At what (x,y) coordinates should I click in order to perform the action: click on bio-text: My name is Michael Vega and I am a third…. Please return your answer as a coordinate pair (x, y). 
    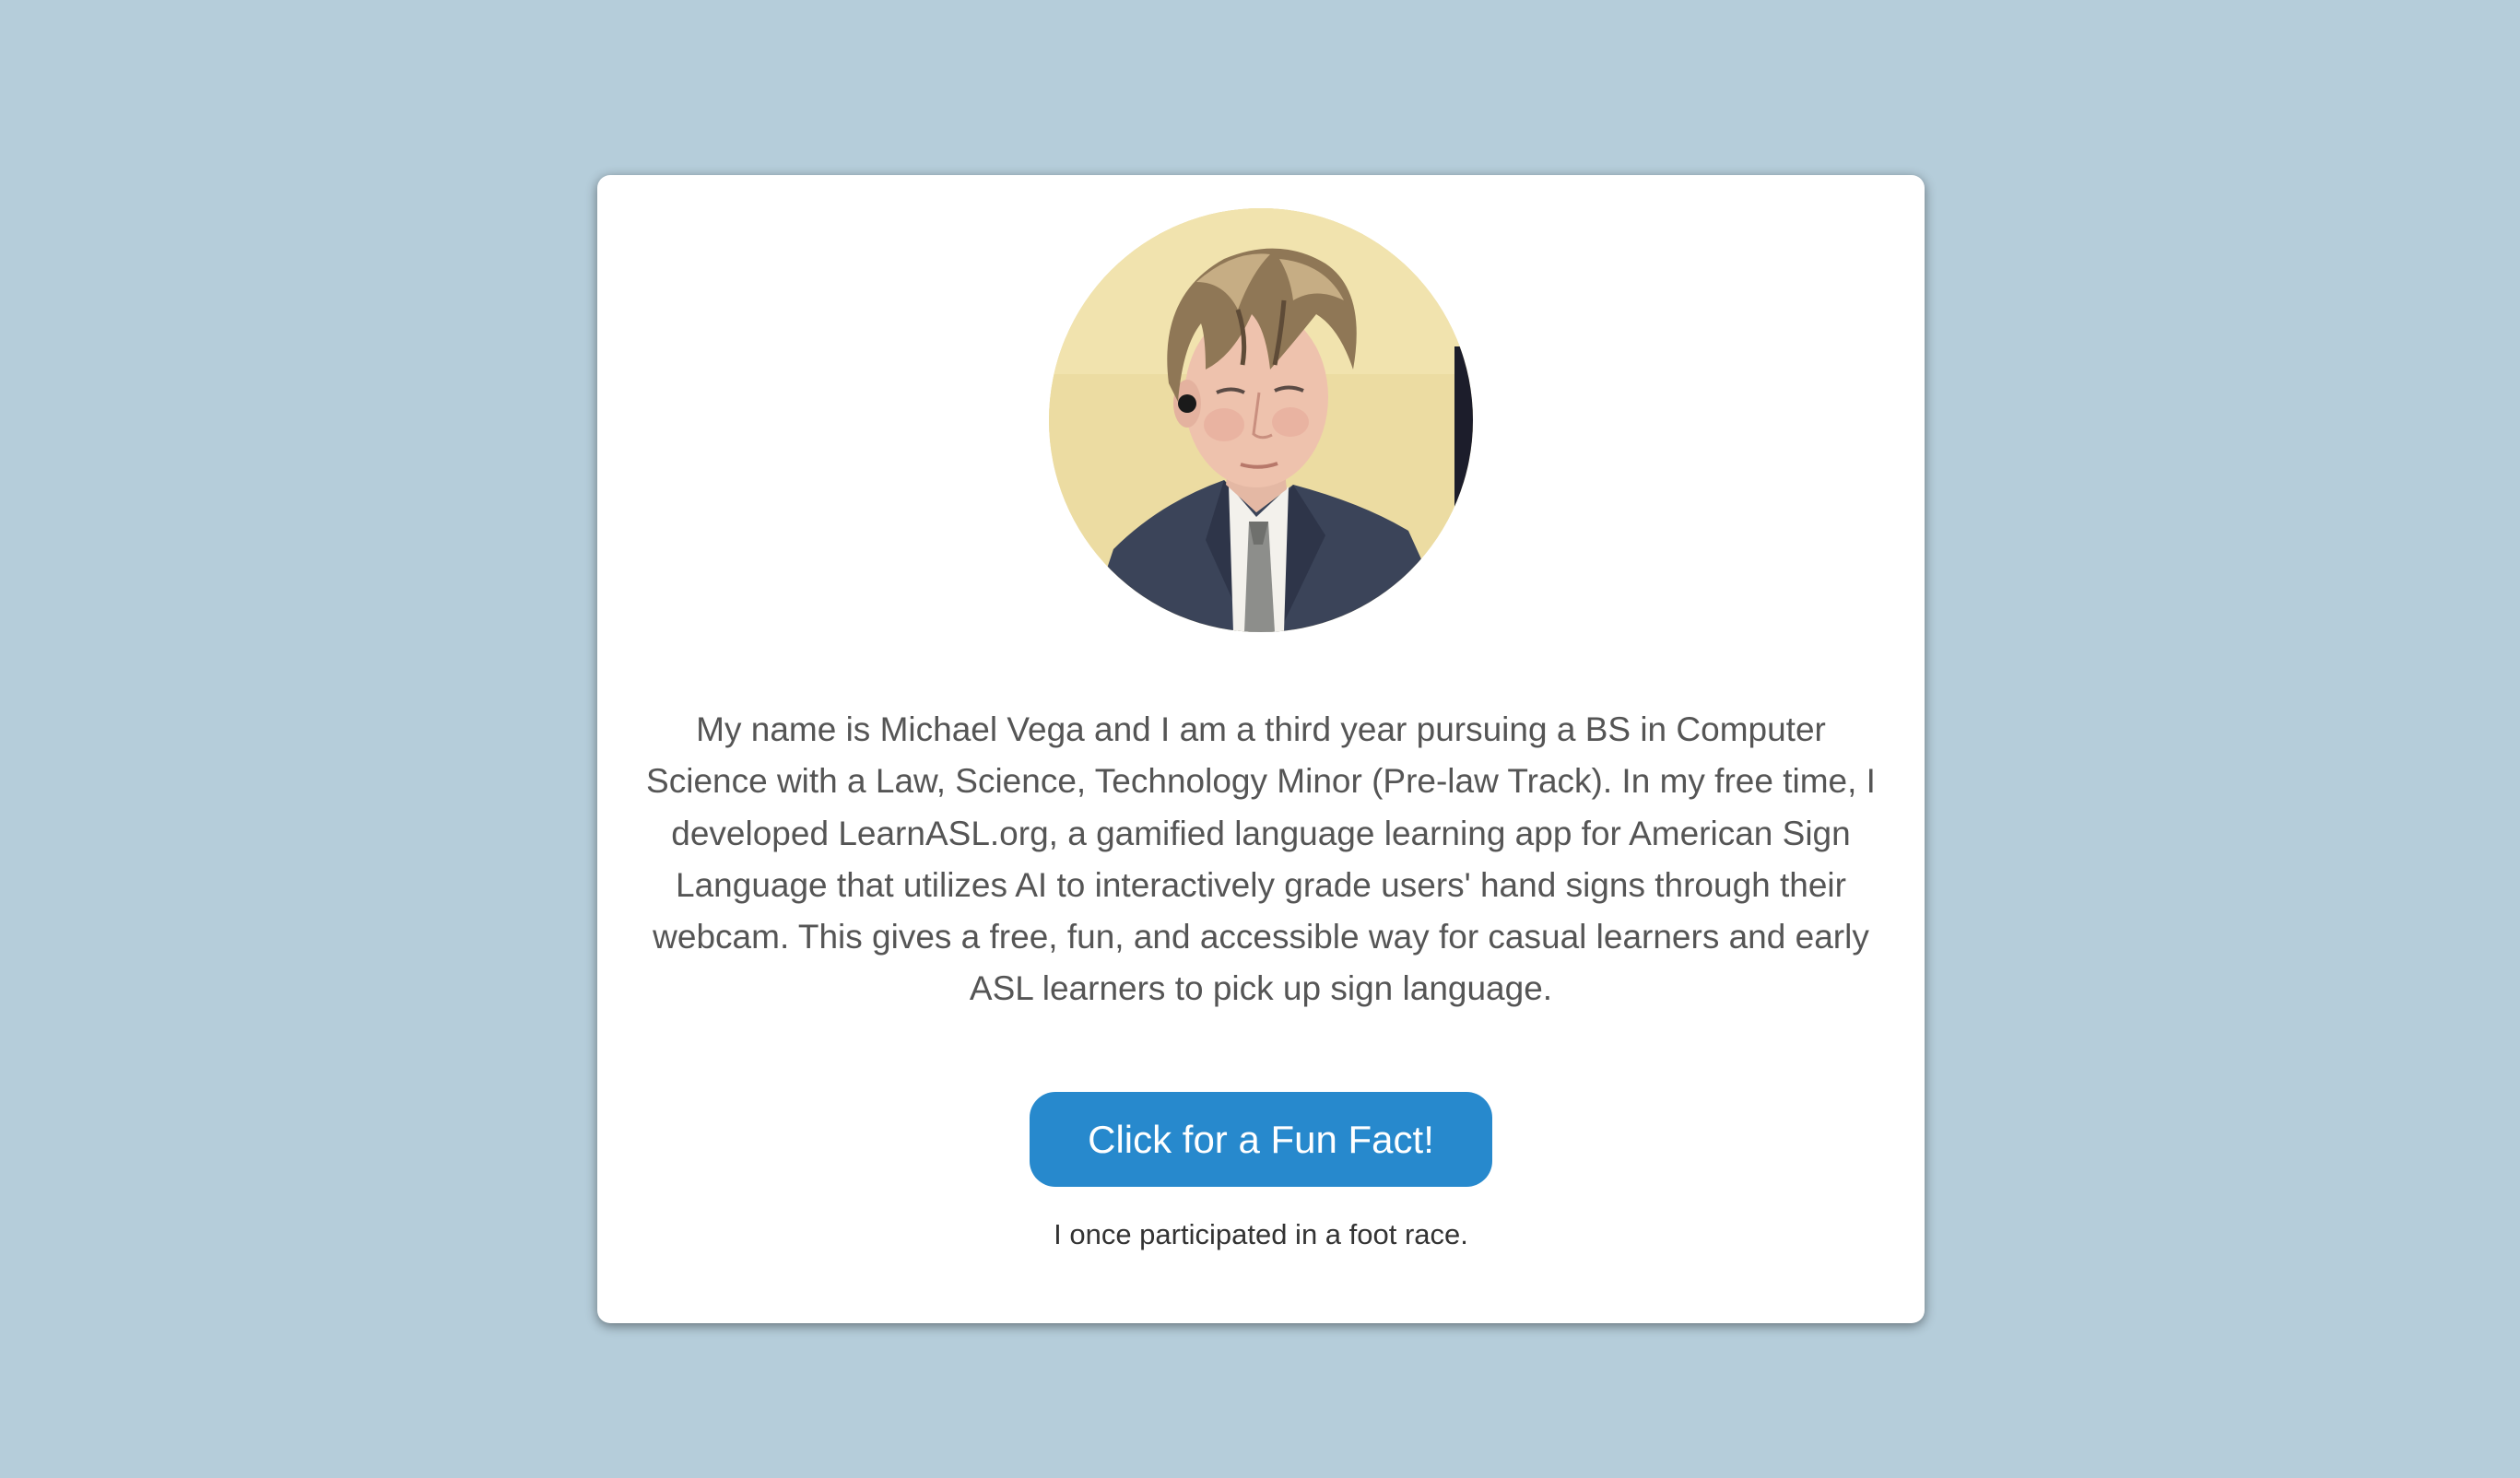
    Looking at the image, I should click on (1261, 859).